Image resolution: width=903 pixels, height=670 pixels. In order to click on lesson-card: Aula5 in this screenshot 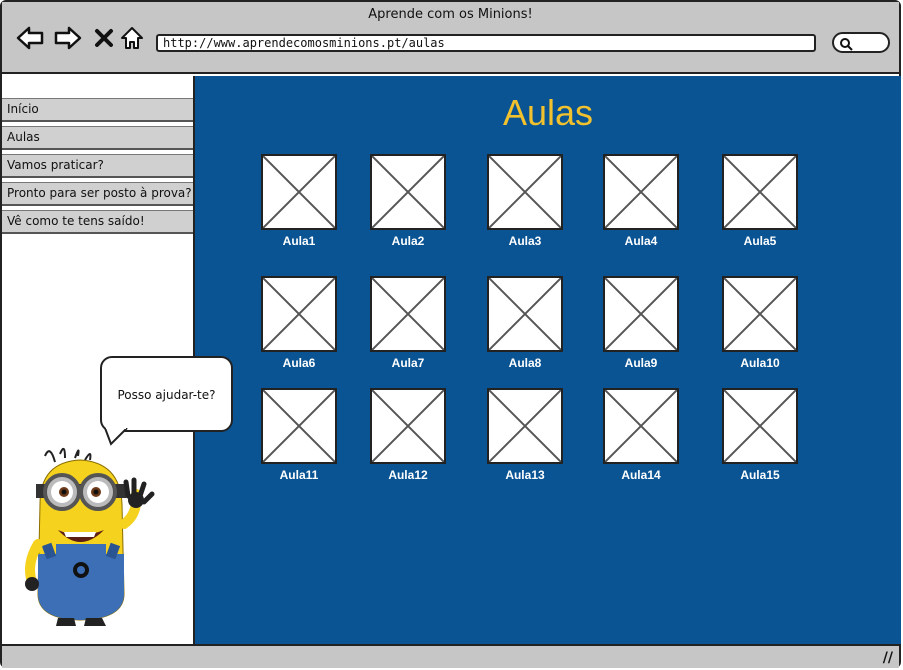, I will do `click(760, 201)`.